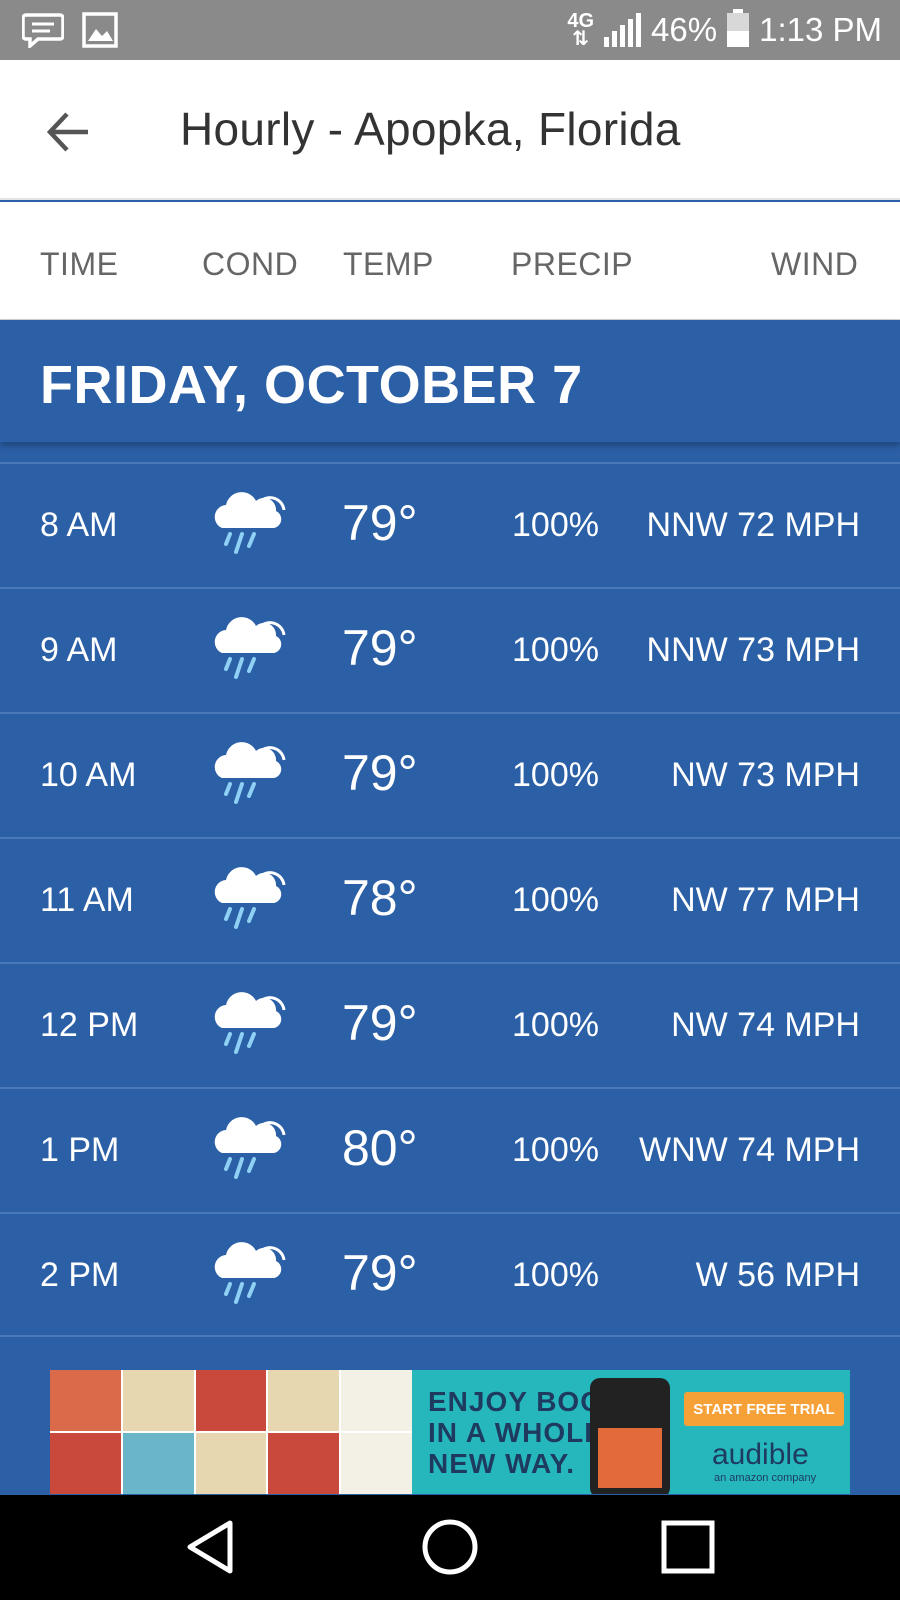 The width and height of the screenshot is (900, 1600). What do you see at coordinates (764, 1409) in the screenshot?
I see `start-free-trial-button: START FREE TRIAL` at bounding box center [764, 1409].